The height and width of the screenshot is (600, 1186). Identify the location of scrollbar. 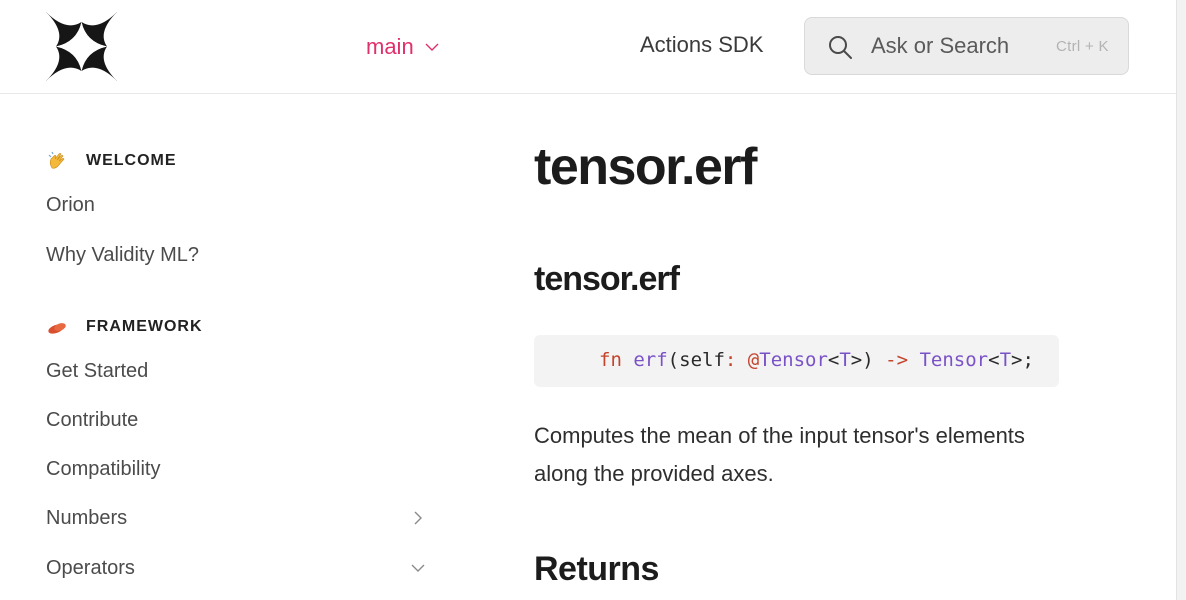
(1181, 300).